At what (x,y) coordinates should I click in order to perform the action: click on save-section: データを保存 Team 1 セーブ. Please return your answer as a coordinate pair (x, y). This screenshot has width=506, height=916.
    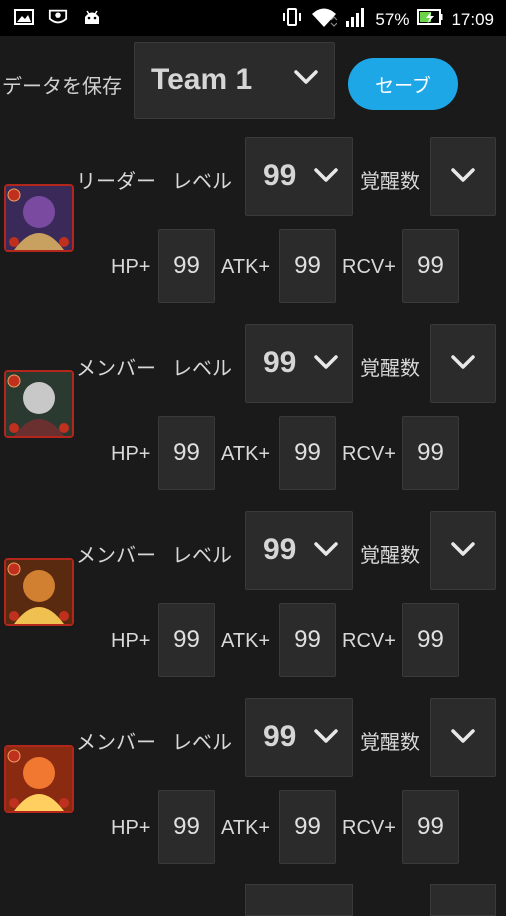
    Looking at the image, I should click on (253, 79).